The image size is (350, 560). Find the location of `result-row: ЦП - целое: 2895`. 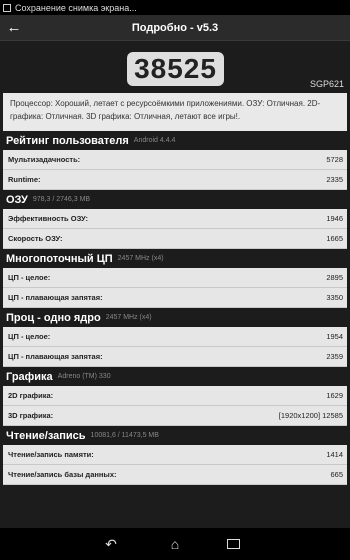

result-row: ЦП - целое: 2895 is located at coordinates (175, 278).